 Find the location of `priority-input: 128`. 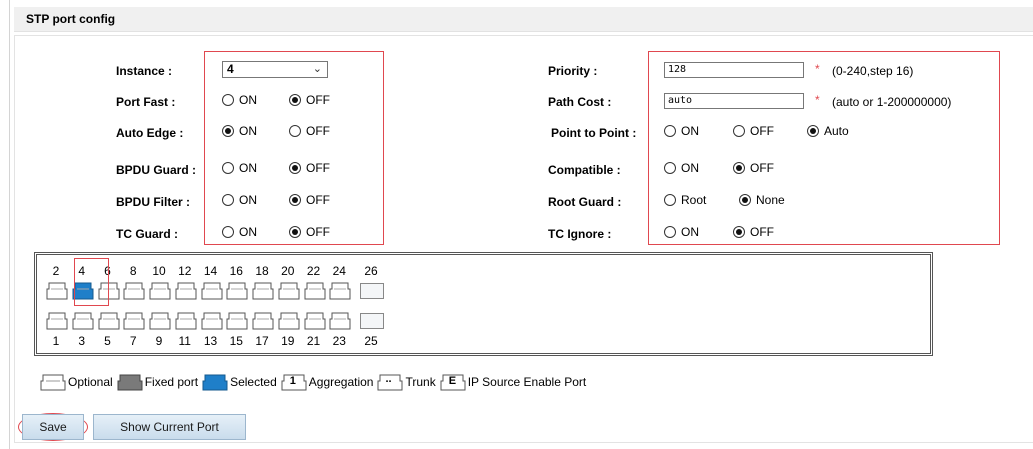

priority-input: 128 is located at coordinates (734, 70).